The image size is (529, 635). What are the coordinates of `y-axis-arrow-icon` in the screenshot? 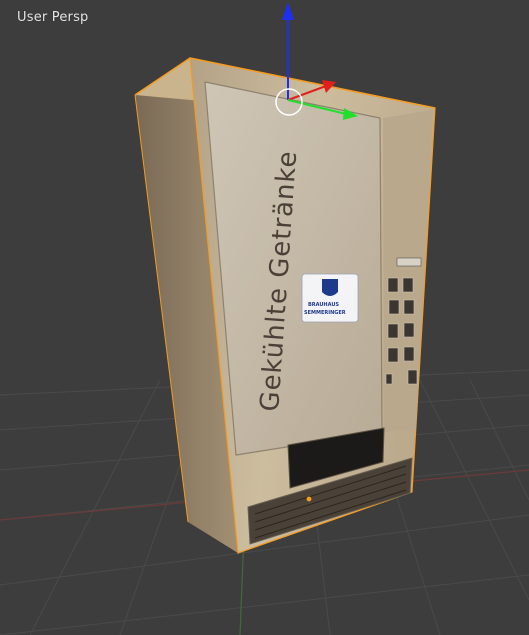 It's located at (350, 114).